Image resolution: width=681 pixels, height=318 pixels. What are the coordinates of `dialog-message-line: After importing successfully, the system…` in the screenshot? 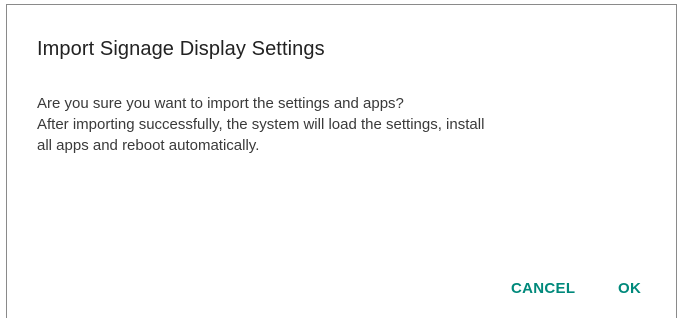 It's located at (261, 124).